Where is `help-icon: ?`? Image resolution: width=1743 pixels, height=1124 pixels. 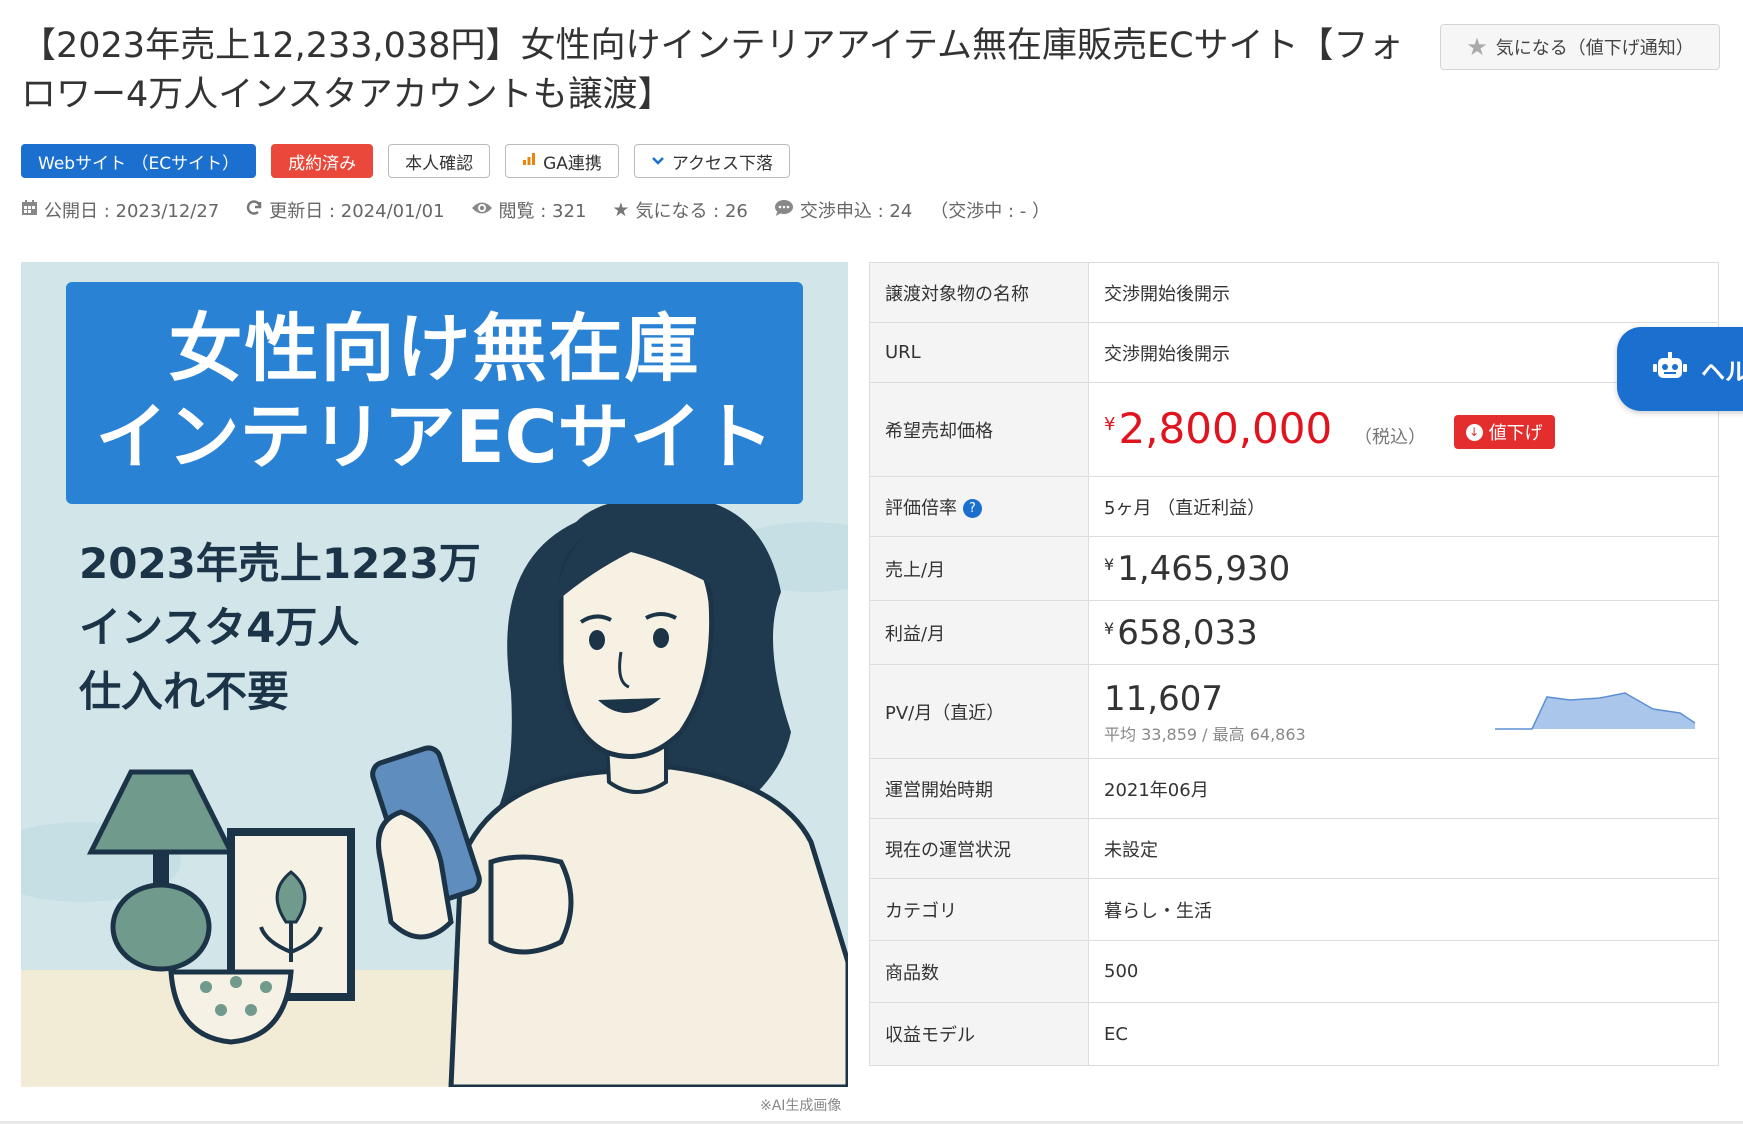
help-icon: ? is located at coordinates (972, 508).